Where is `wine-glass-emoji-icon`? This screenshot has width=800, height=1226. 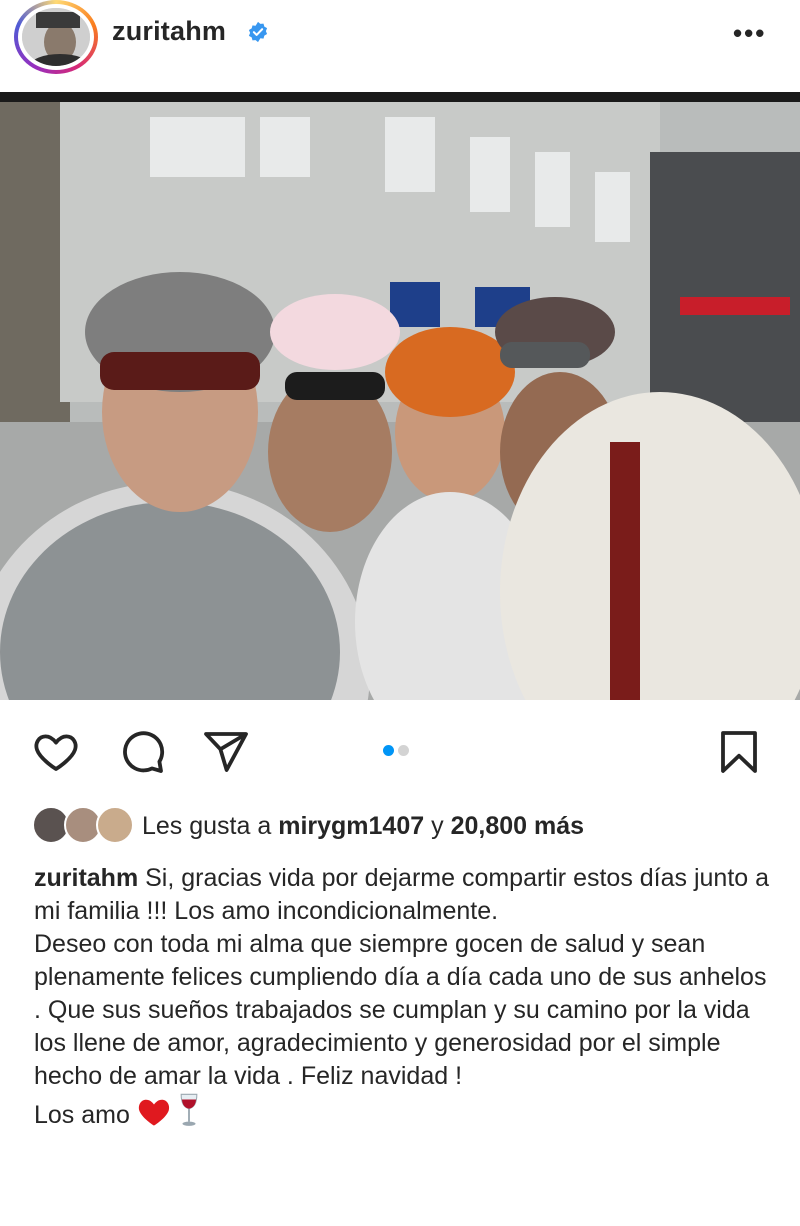
wine-glass-emoji-icon is located at coordinates (189, 1109).